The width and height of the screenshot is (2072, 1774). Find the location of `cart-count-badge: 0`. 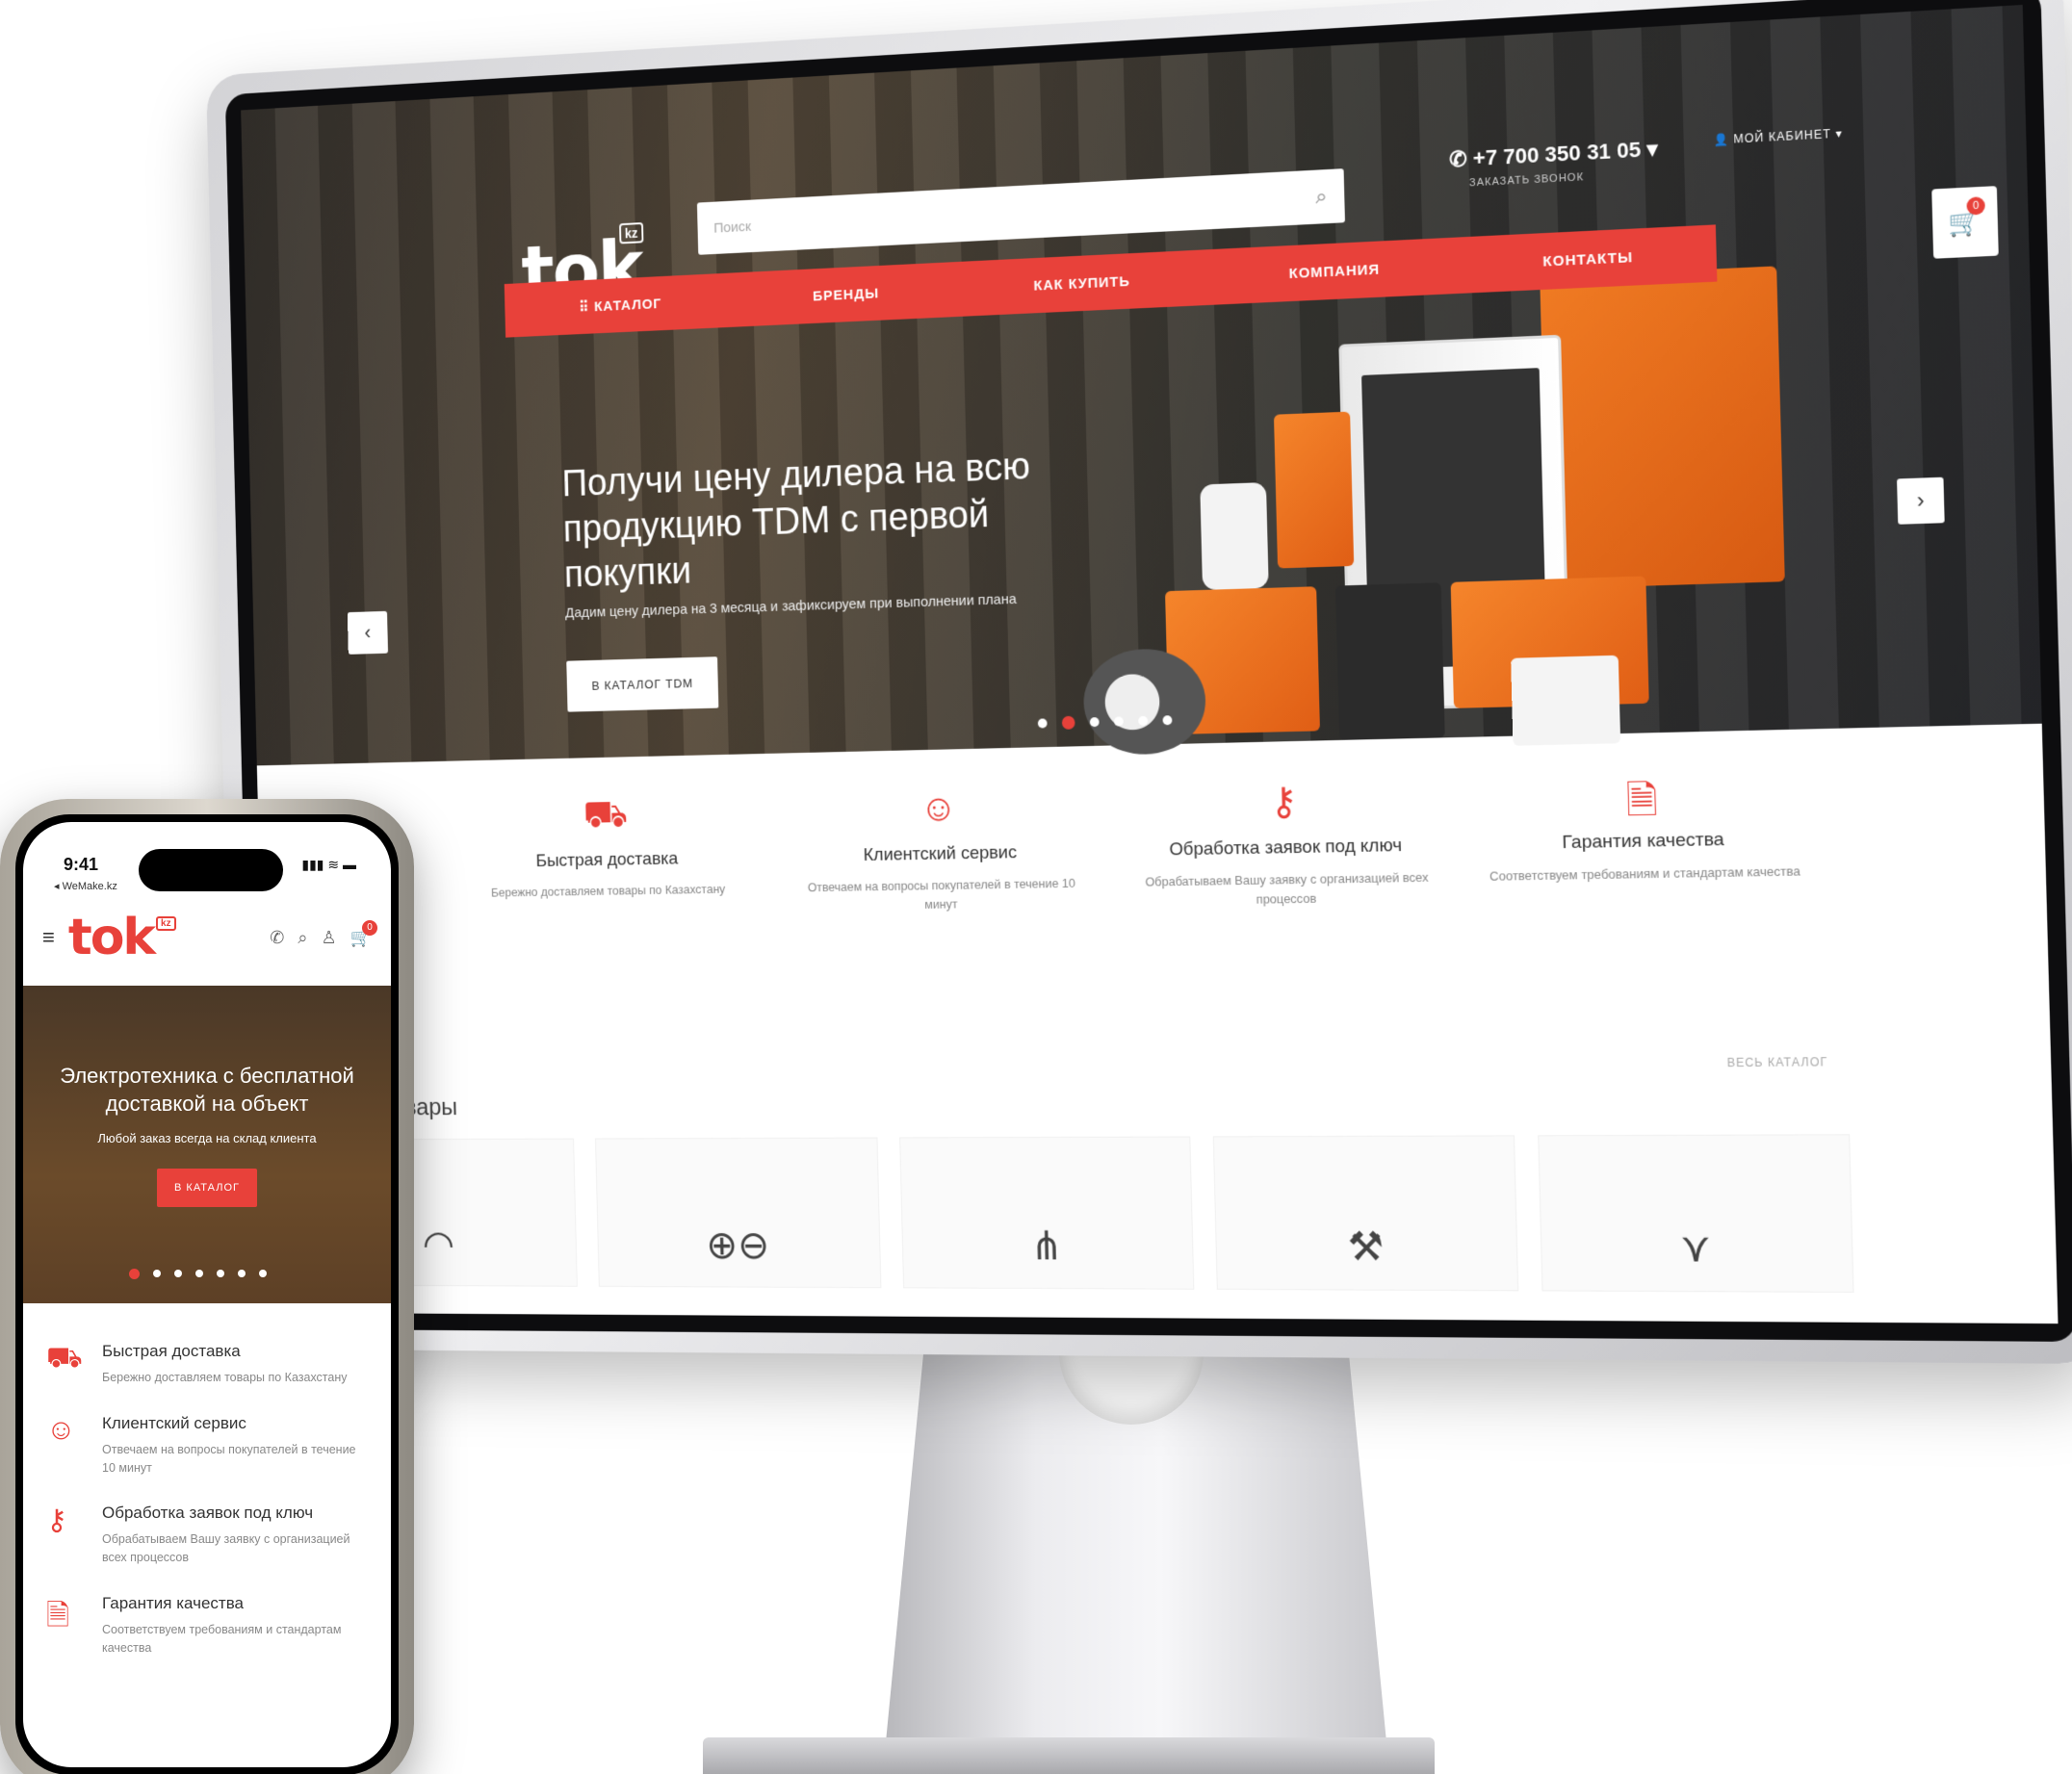

cart-count-badge: 0 is located at coordinates (369, 927).